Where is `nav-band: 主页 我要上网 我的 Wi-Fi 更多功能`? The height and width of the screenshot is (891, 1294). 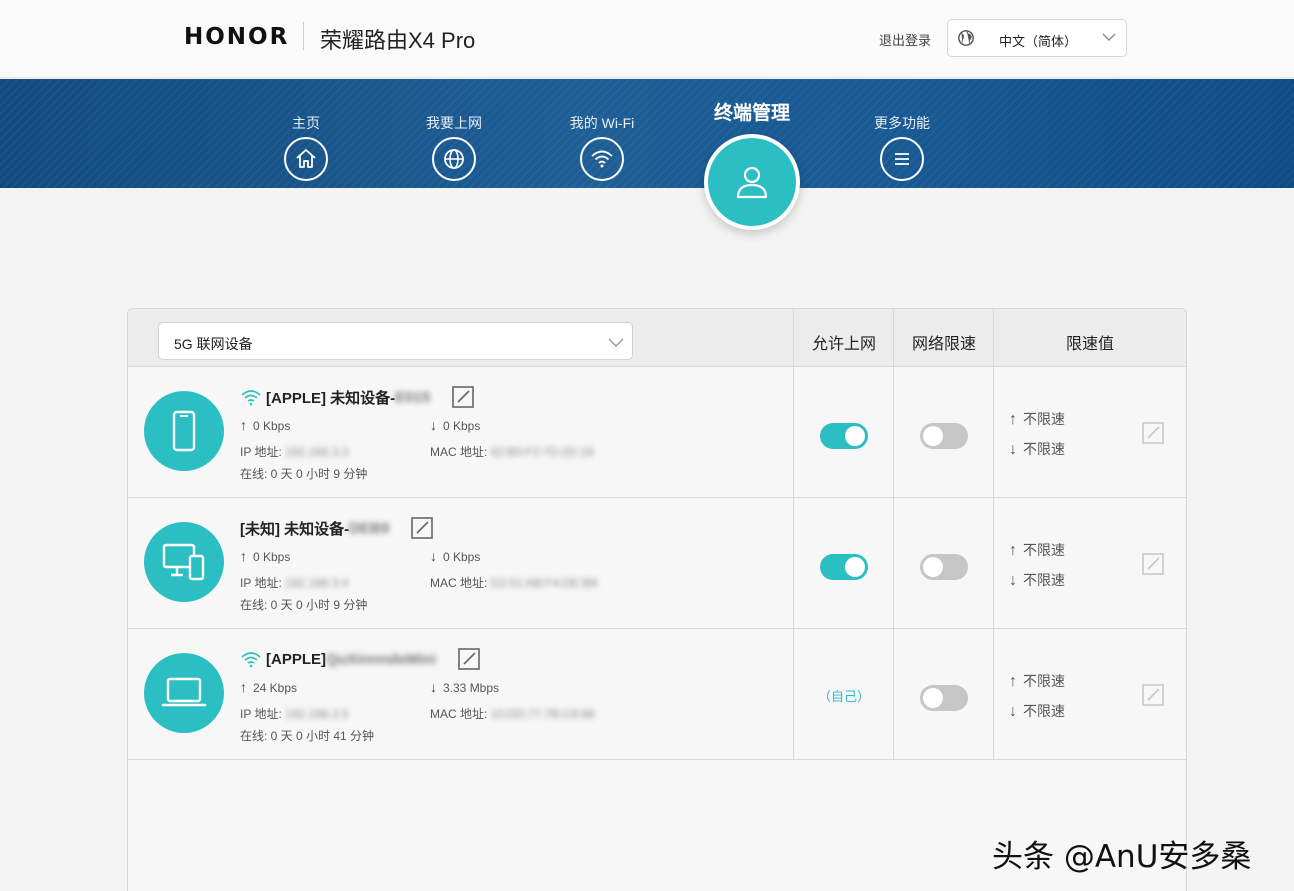 nav-band: 主页 我要上网 我的 Wi-Fi 更多功能 is located at coordinates (647, 133).